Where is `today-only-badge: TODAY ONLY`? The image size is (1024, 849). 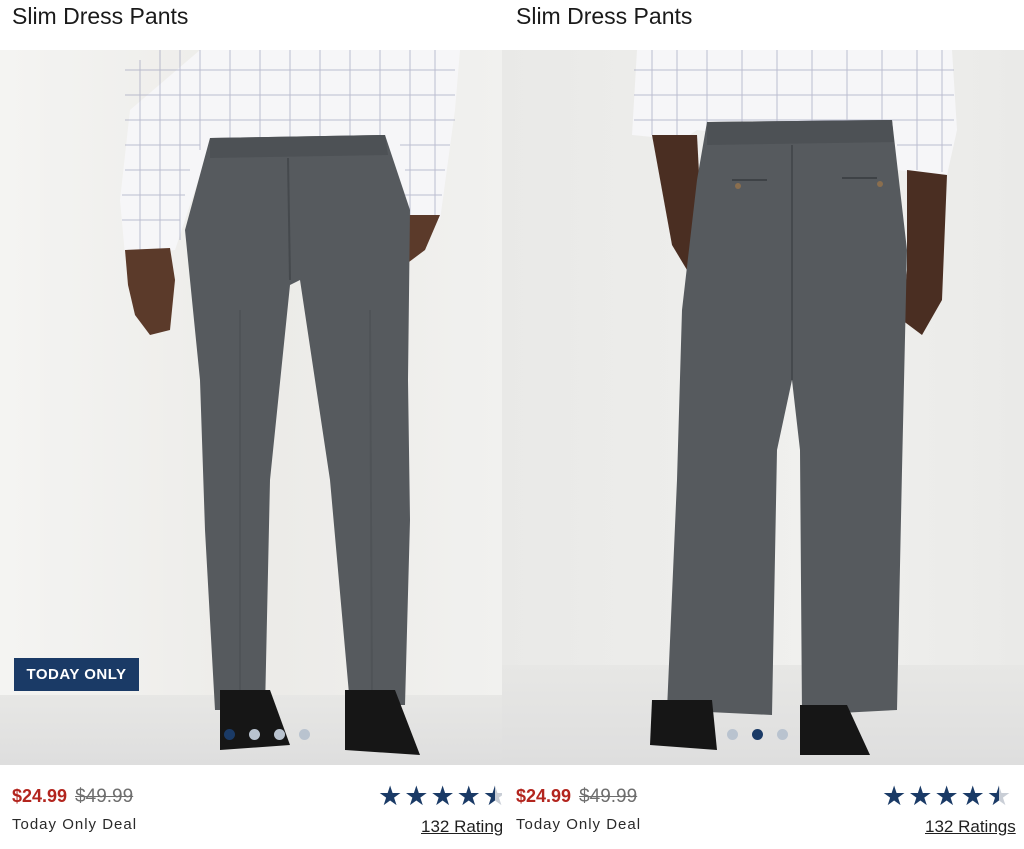
today-only-badge: TODAY ONLY is located at coordinates (76, 674).